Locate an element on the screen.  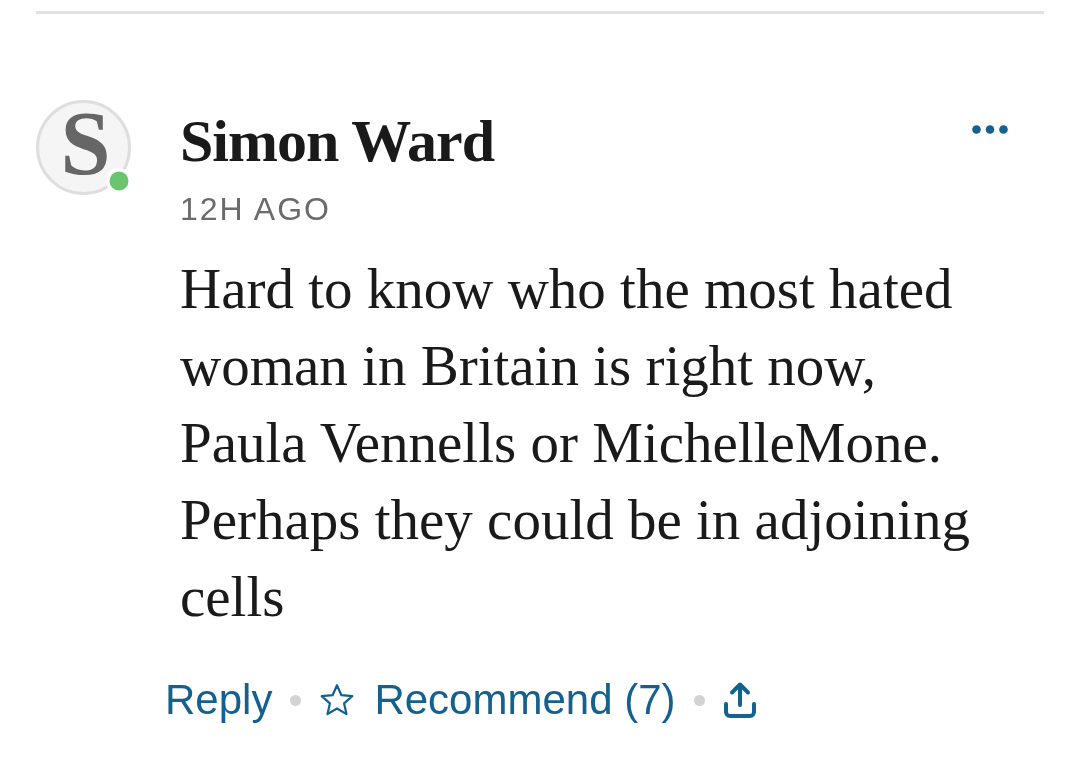
comment-time: 12H AGO is located at coordinates (256, 209).